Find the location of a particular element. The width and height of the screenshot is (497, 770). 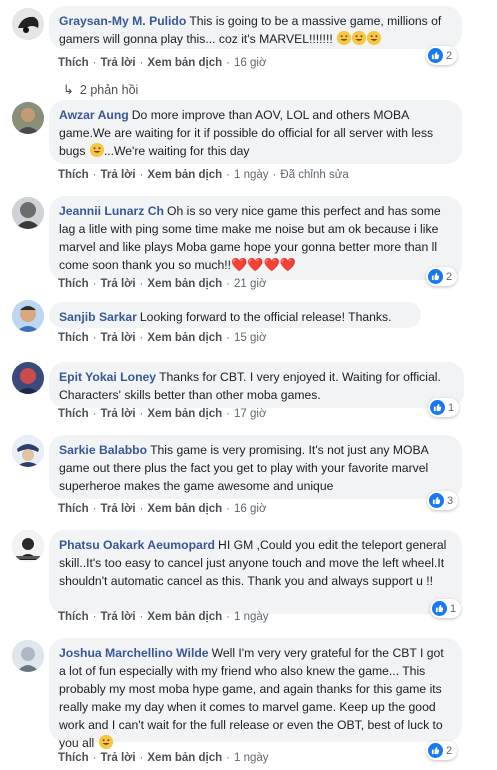

comment-author: Sanjib Sarkar is located at coordinates (98, 317).